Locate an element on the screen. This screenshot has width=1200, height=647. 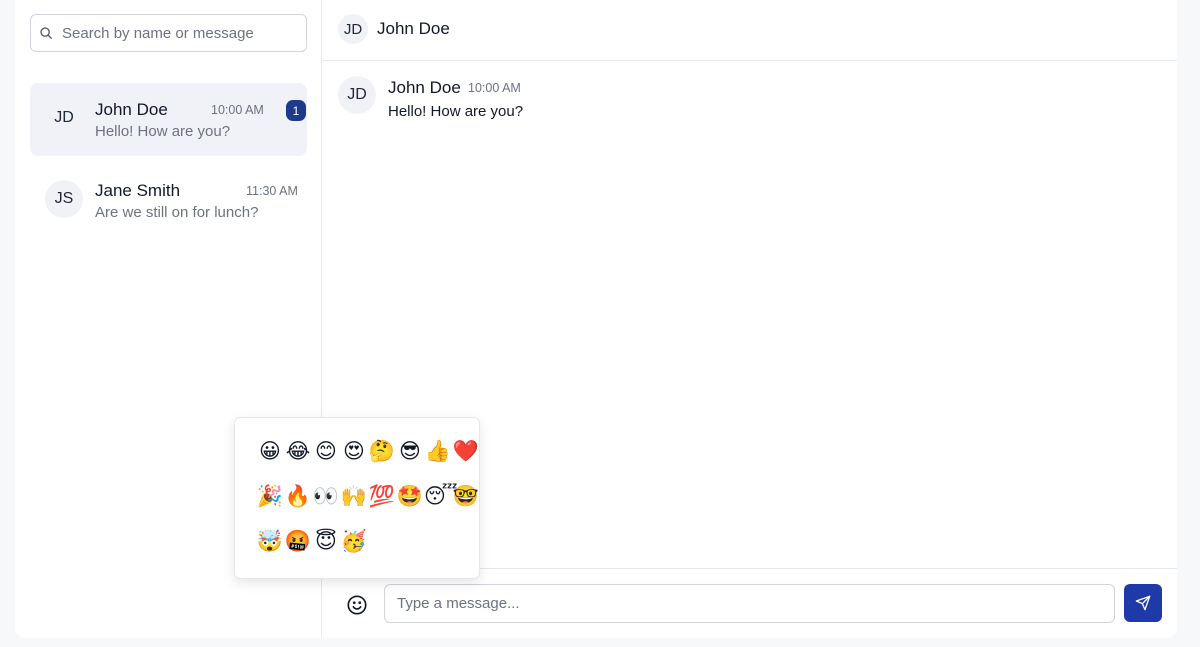
emoji-option: 🥳 is located at coordinates (354, 550).